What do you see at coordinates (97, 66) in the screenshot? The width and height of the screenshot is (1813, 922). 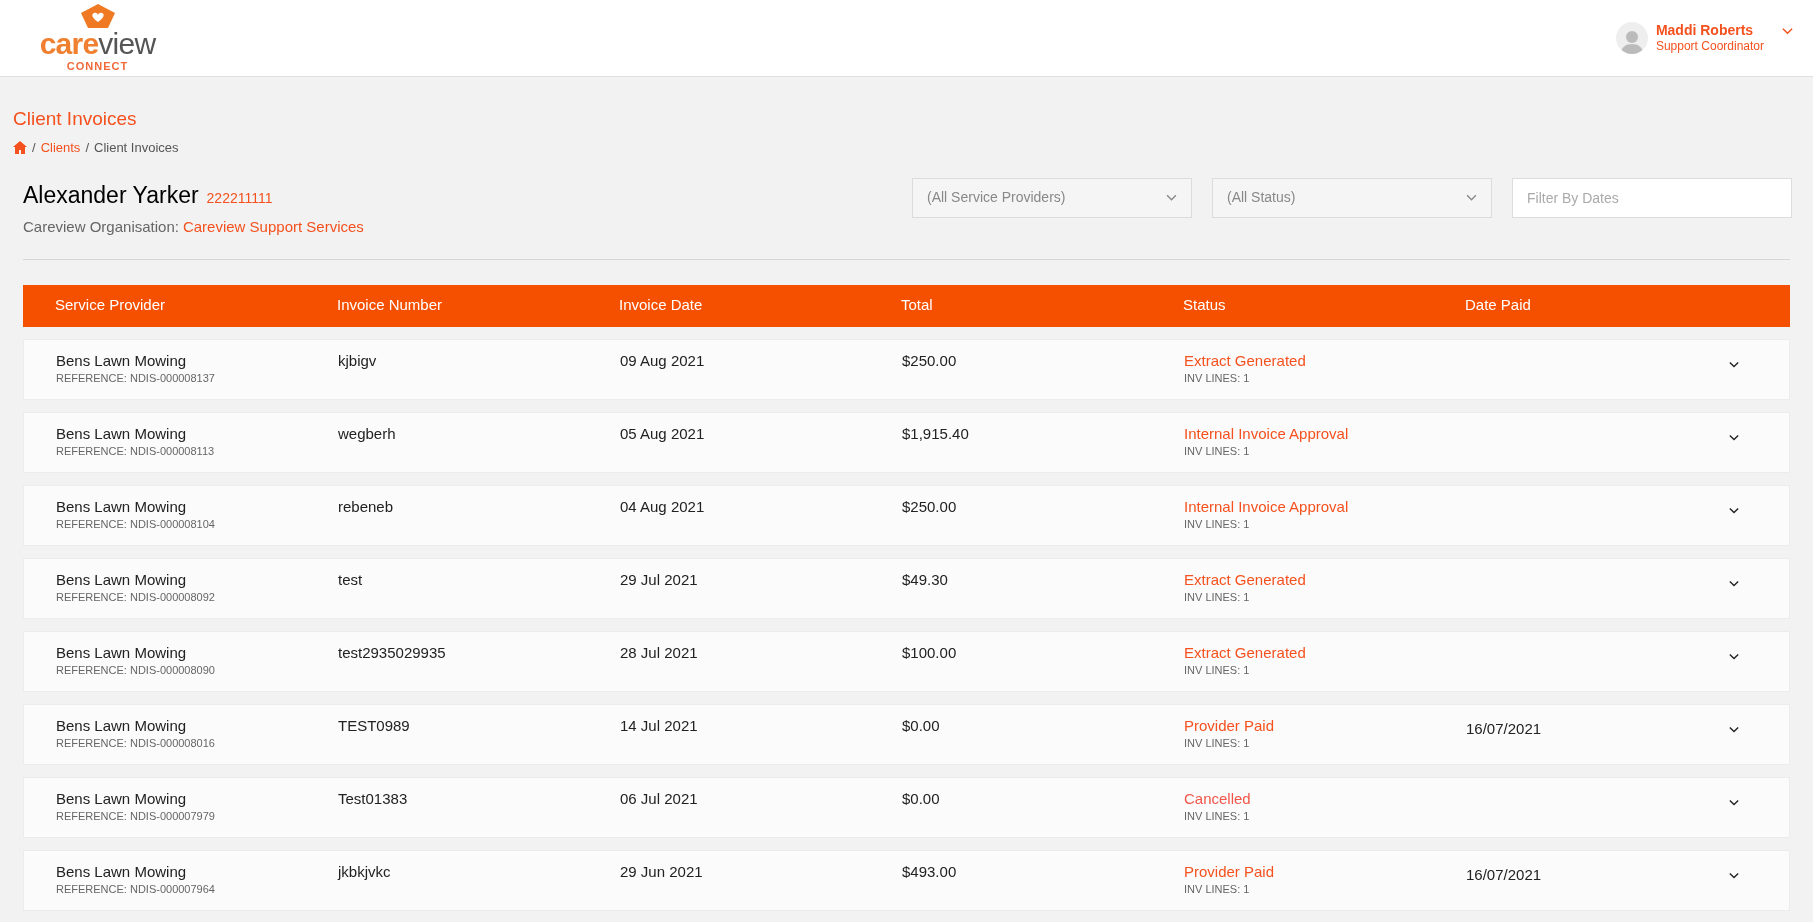 I see `logo-tagline: CONNECT` at bounding box center [97, 66].